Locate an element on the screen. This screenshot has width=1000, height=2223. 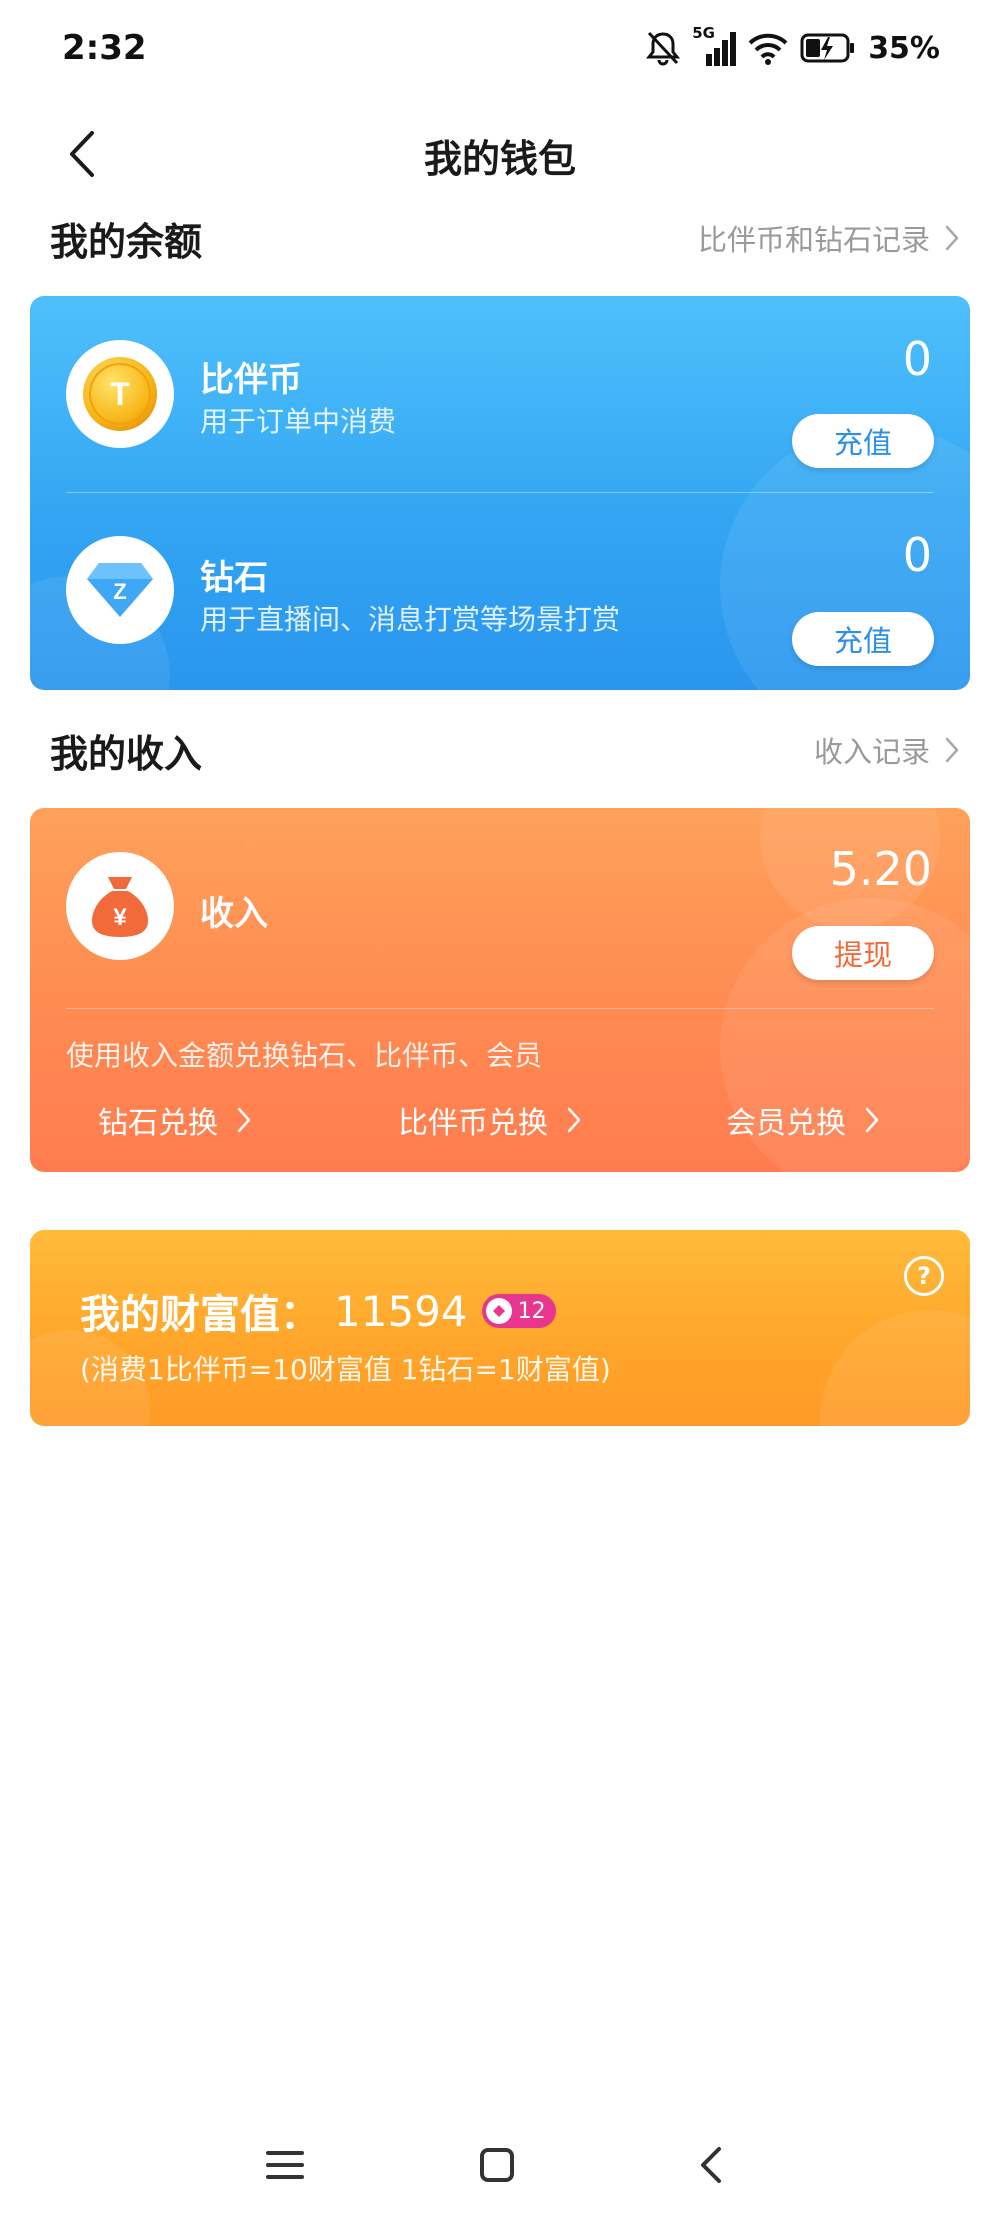
diamond-row: Z 钻石 用于直播间、消息打赏等场景打赏 0 充值 is located at coordinates (500, 591).